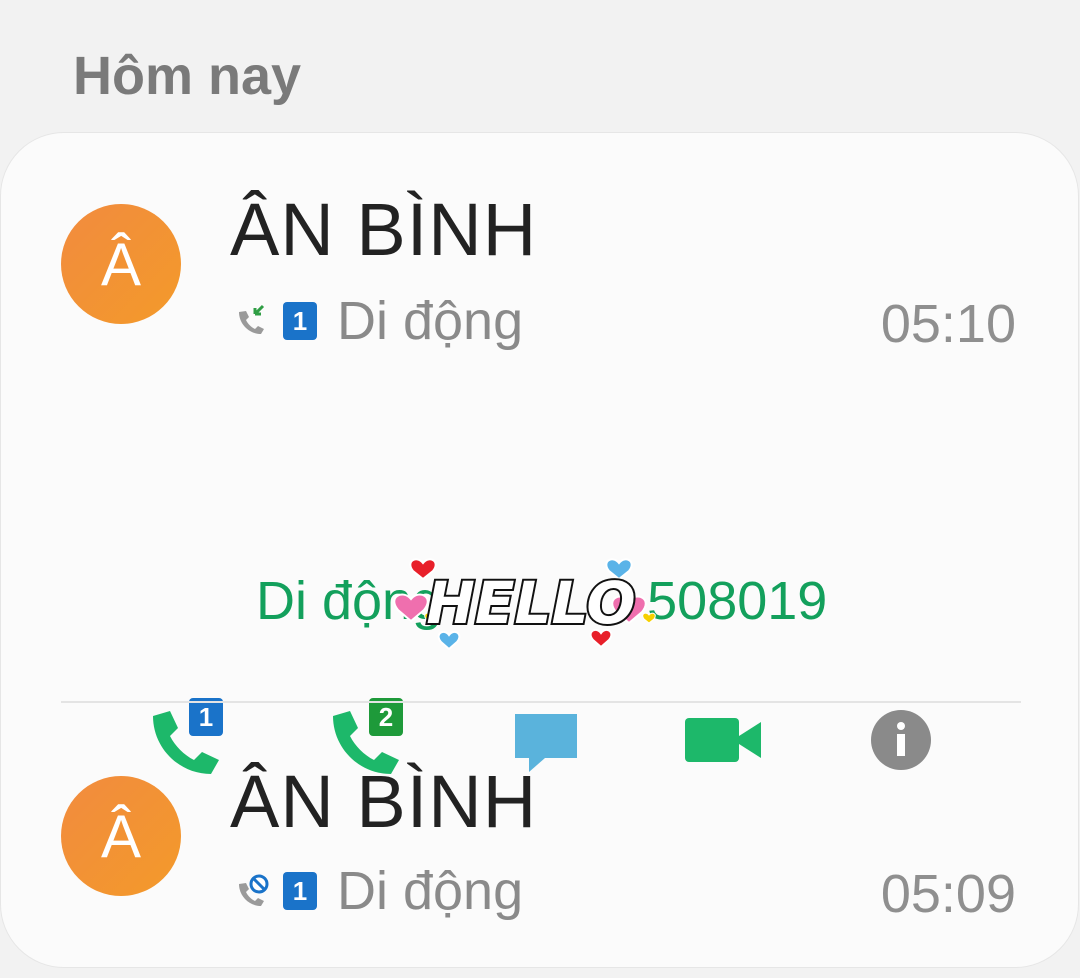  I want to click on section-header: Hôm nay, so click(187, 76).